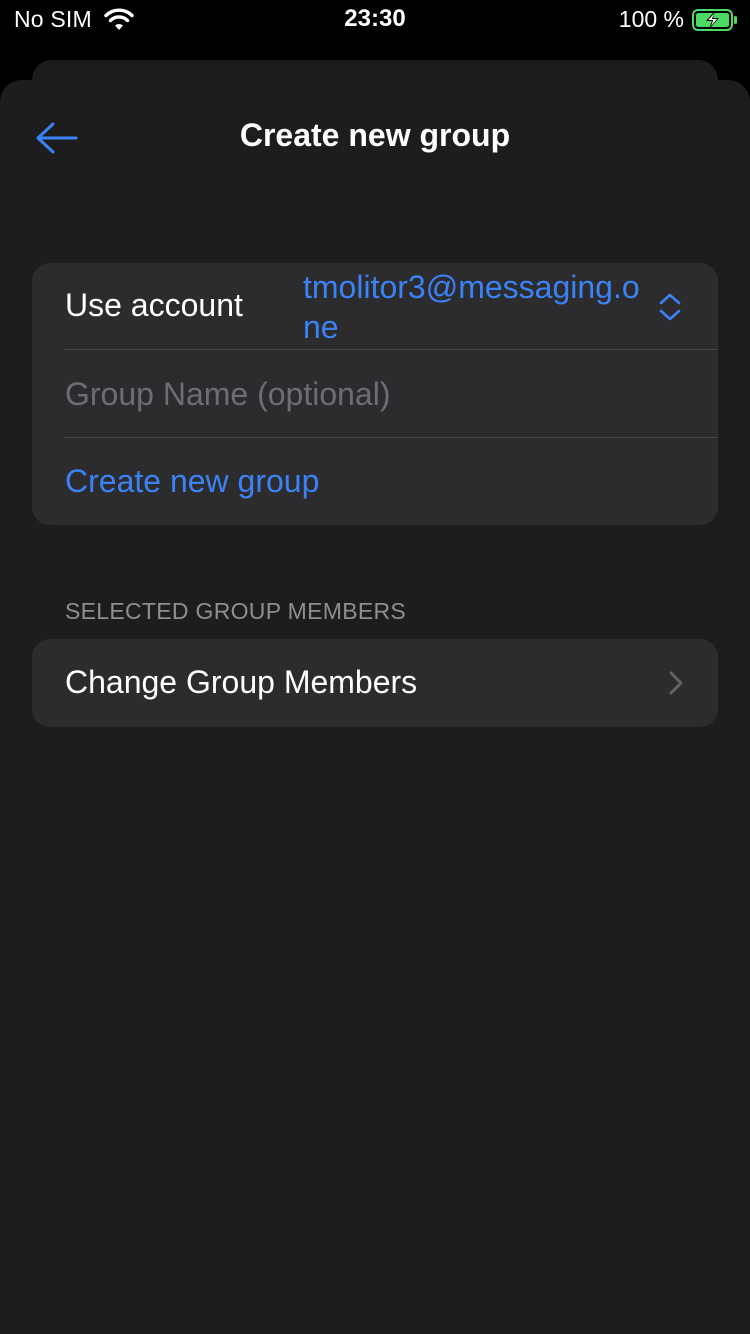  I want to click on create-group-button: Create new group, so click(192, 481).